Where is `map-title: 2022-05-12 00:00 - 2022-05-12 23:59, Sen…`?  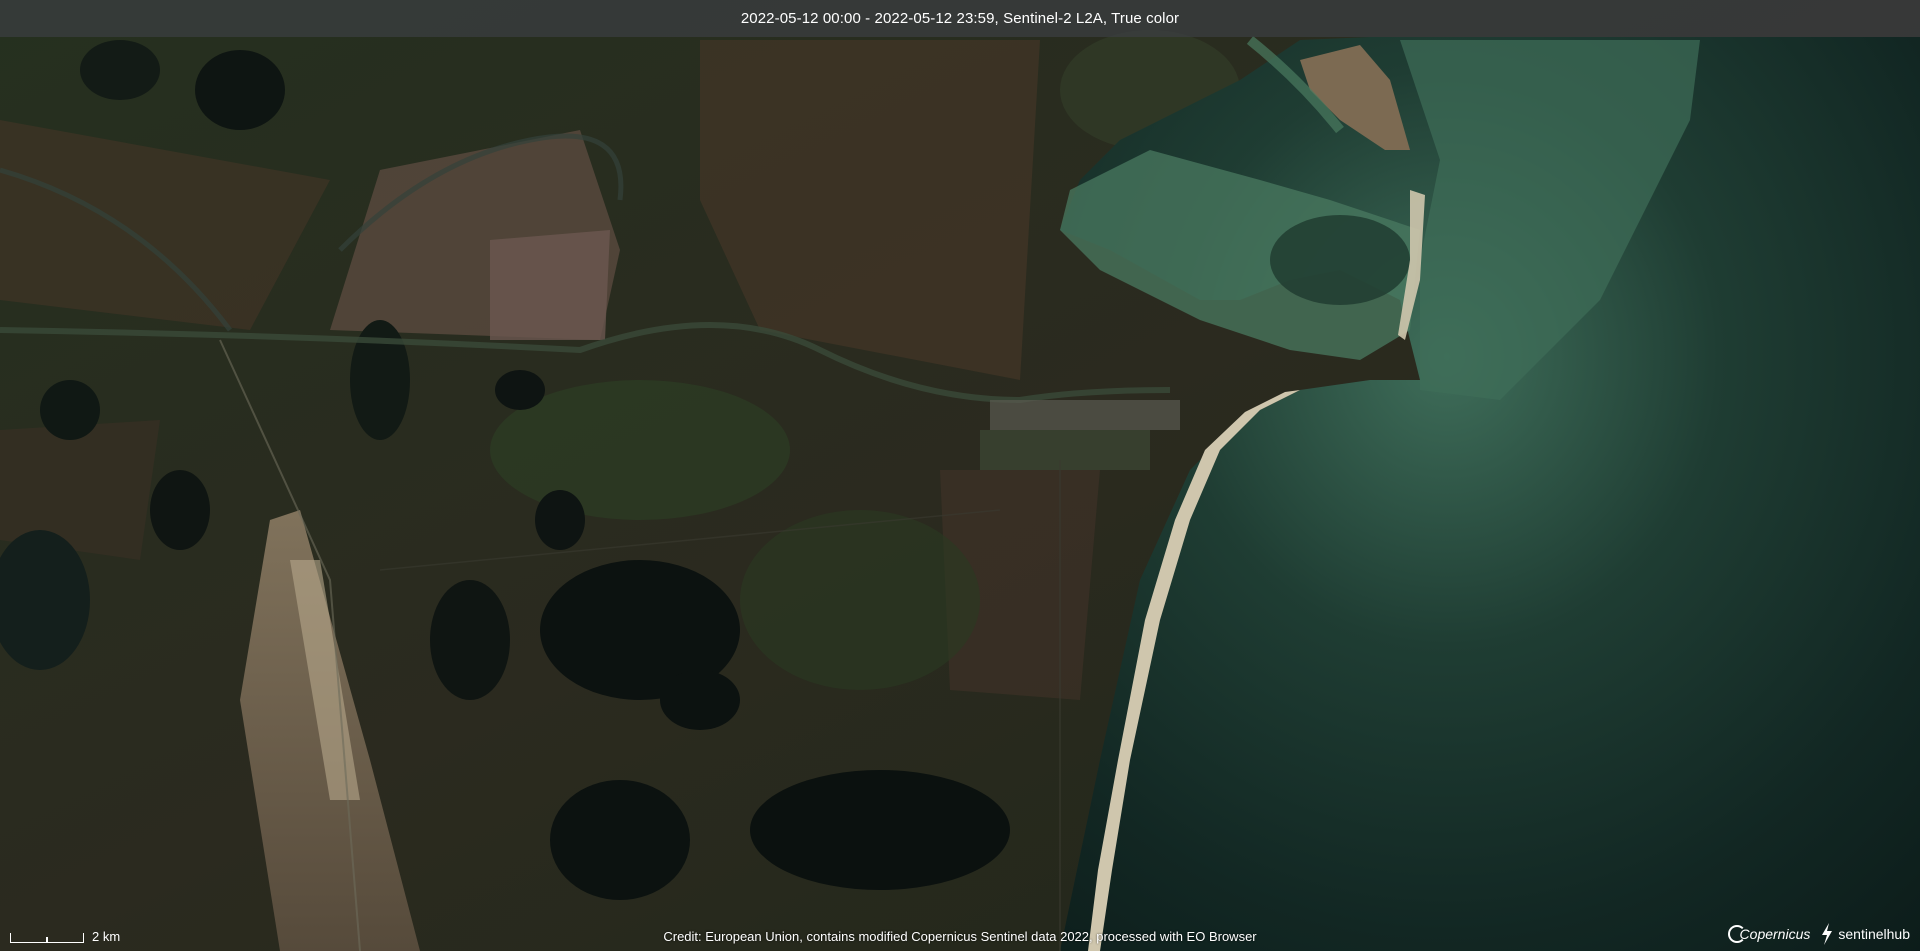
map-title: 2022-05-12 00:00 - 2022-05-12 23:59, Sen… is located at coordinates (960, 18).